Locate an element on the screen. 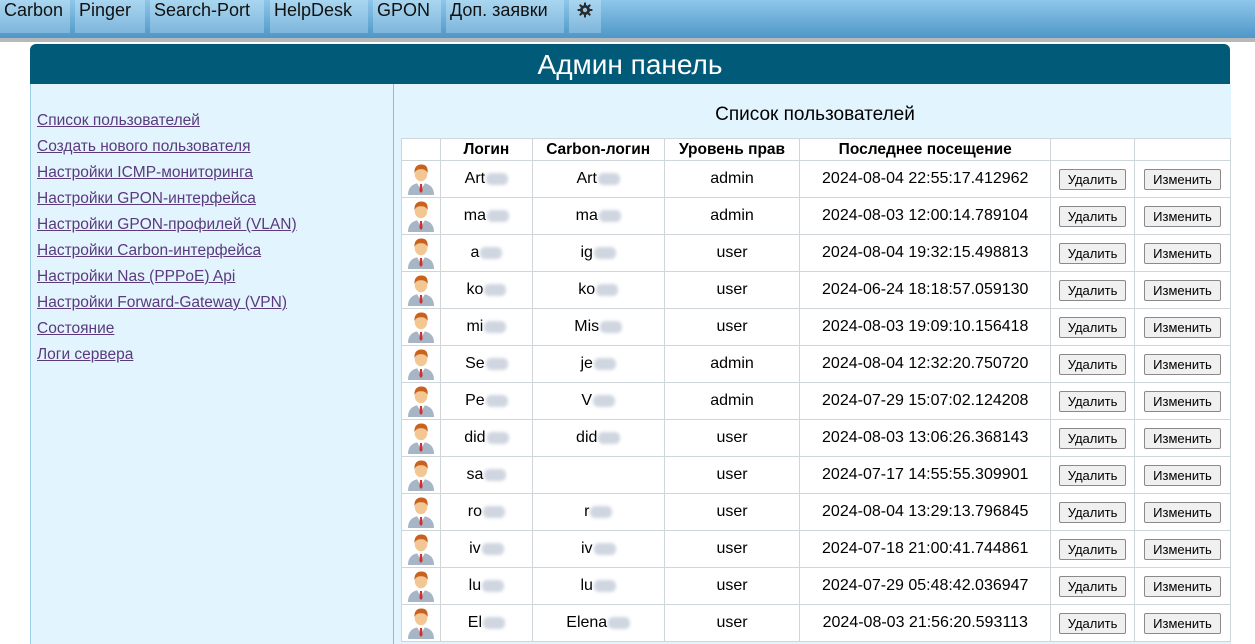 The height and width of the screenshot is (644, 1255). login-cell: ma is located at coordinates (486, 216).